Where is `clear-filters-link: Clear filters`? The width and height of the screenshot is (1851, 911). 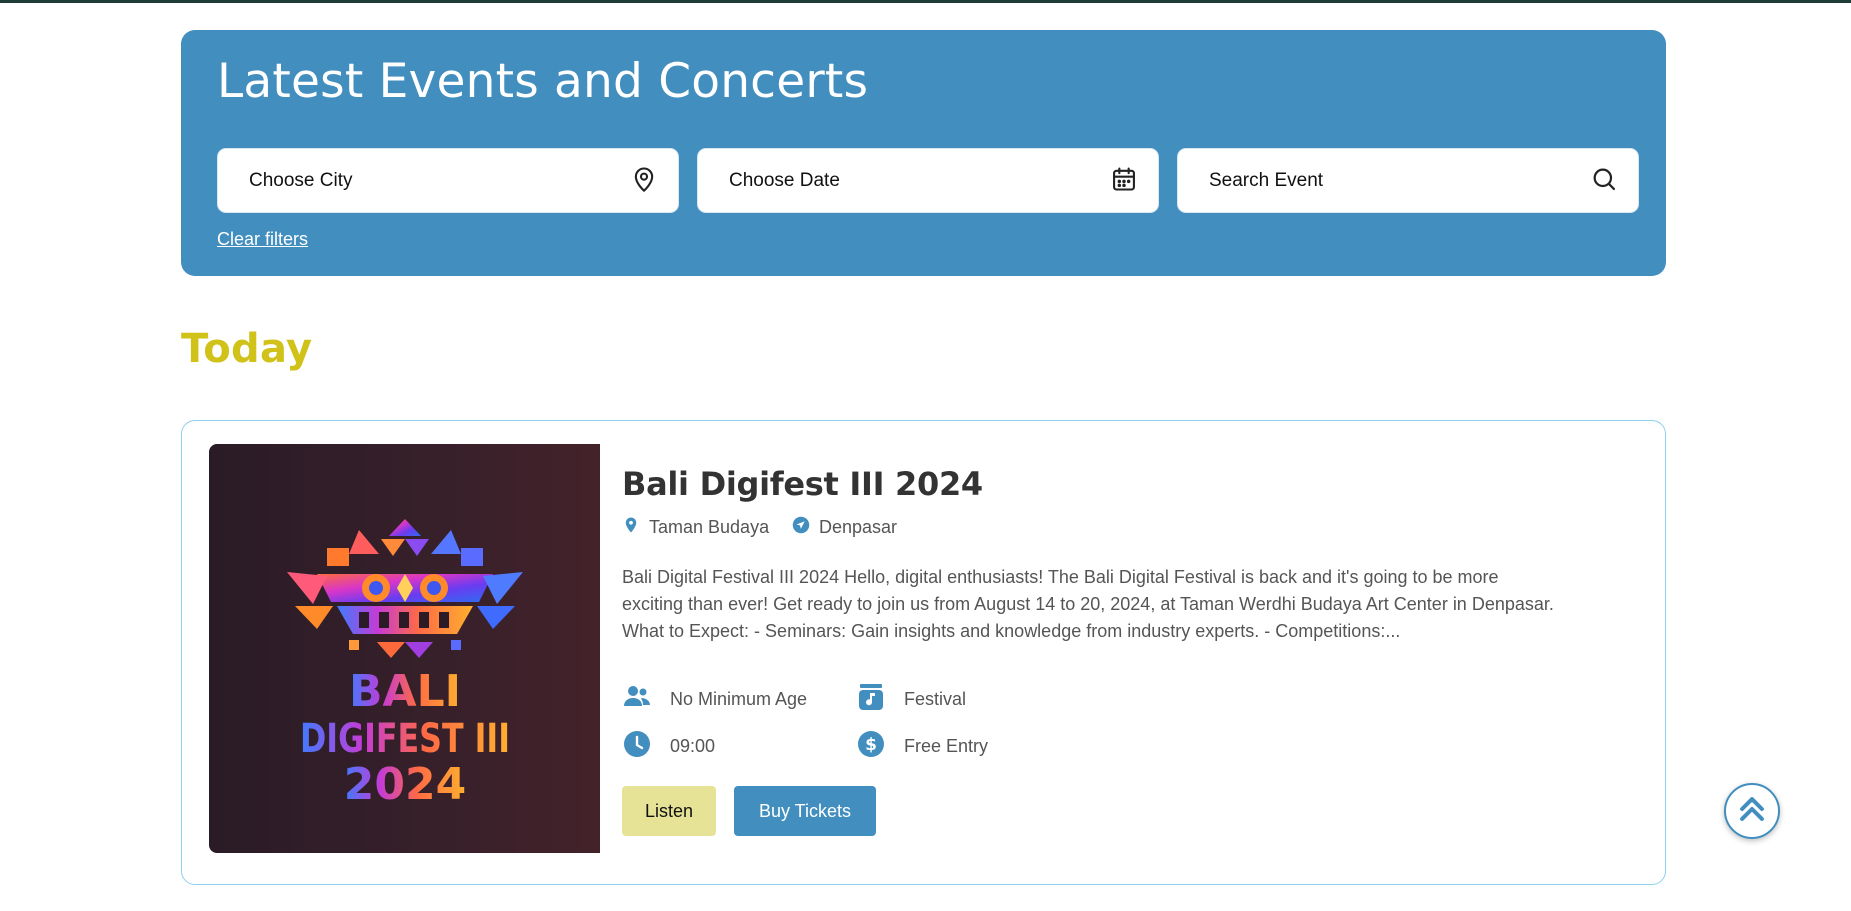
clear-filters-link: Clear filters is located at coordinates (262, 239).